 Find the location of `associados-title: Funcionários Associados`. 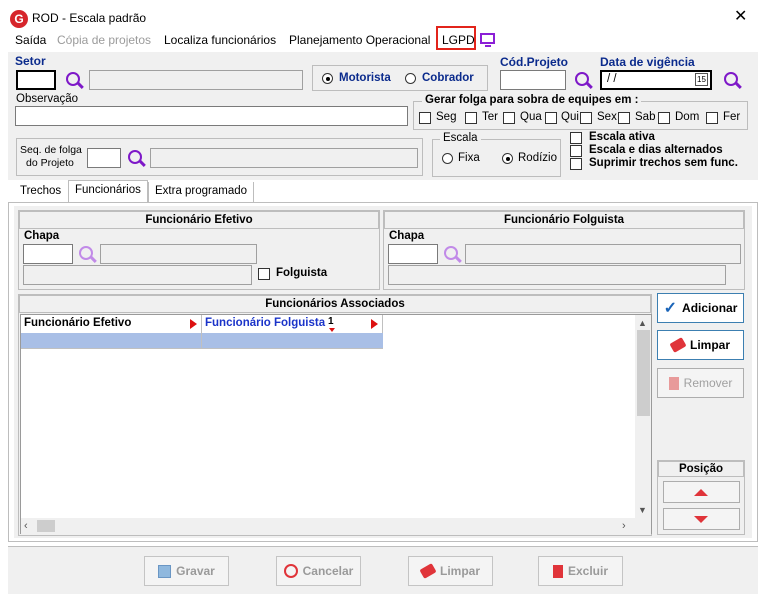

associados-title: Funcionários Associados is located at coordinates (335, 304).